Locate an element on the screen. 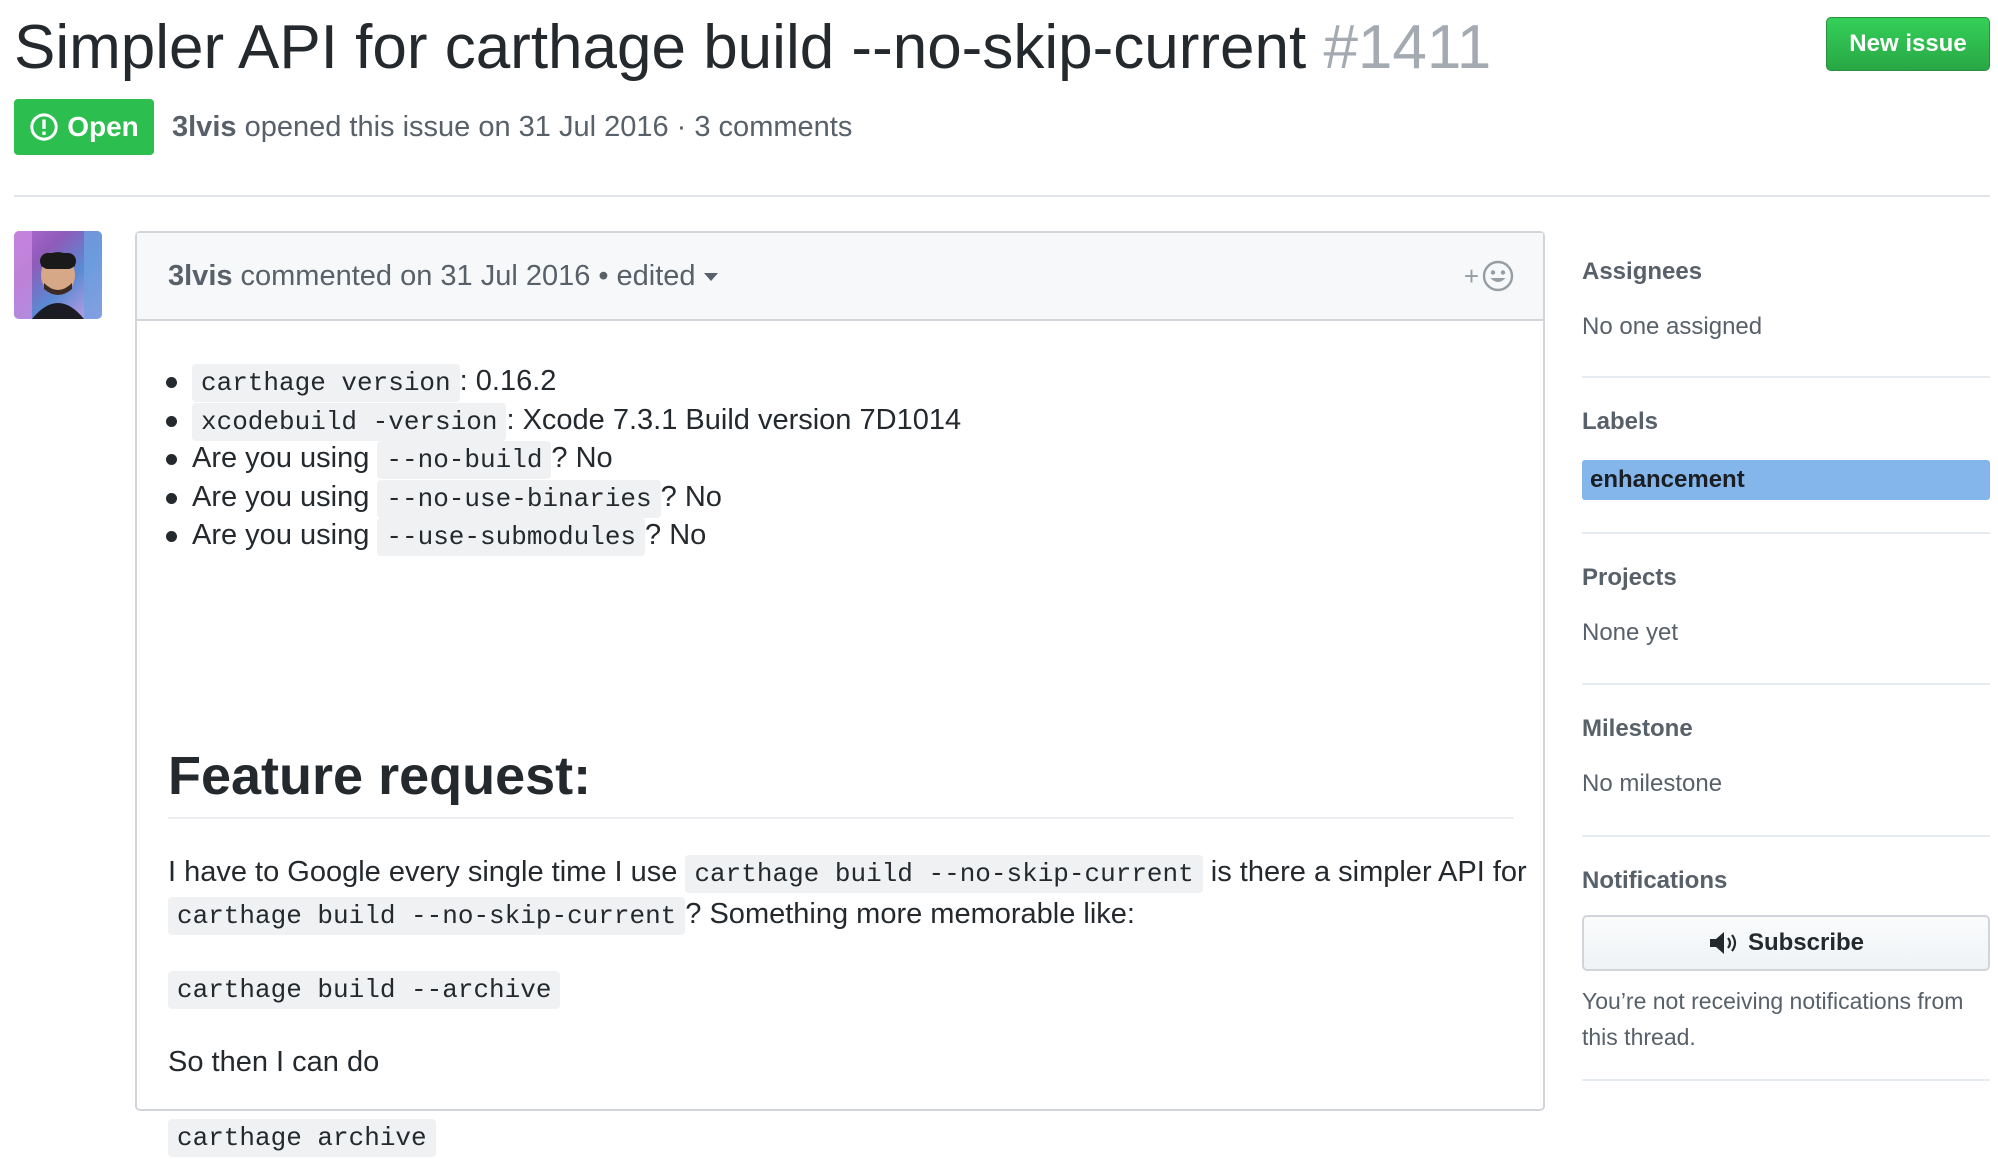  list-item: Are you using --no-build? No is located at coordinates (389, 459).